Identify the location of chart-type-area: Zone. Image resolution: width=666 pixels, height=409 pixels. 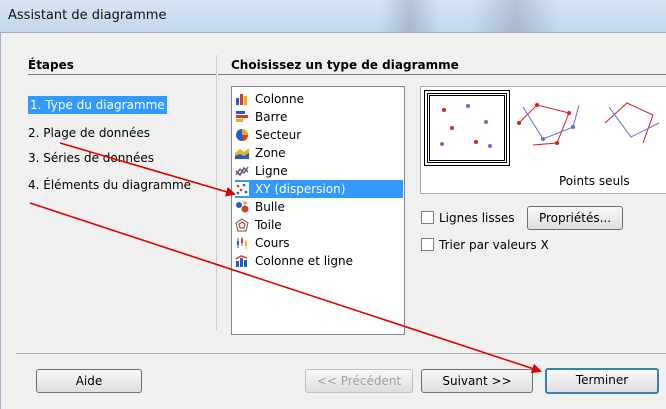
(319, 153).